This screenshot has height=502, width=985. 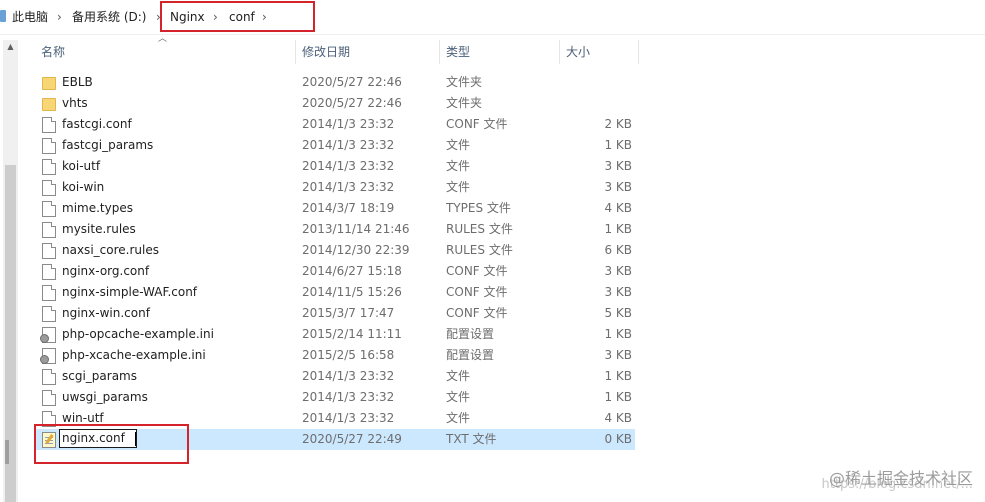 I want to click on column-header-date: 修改日期, so click(x=326, y=52).